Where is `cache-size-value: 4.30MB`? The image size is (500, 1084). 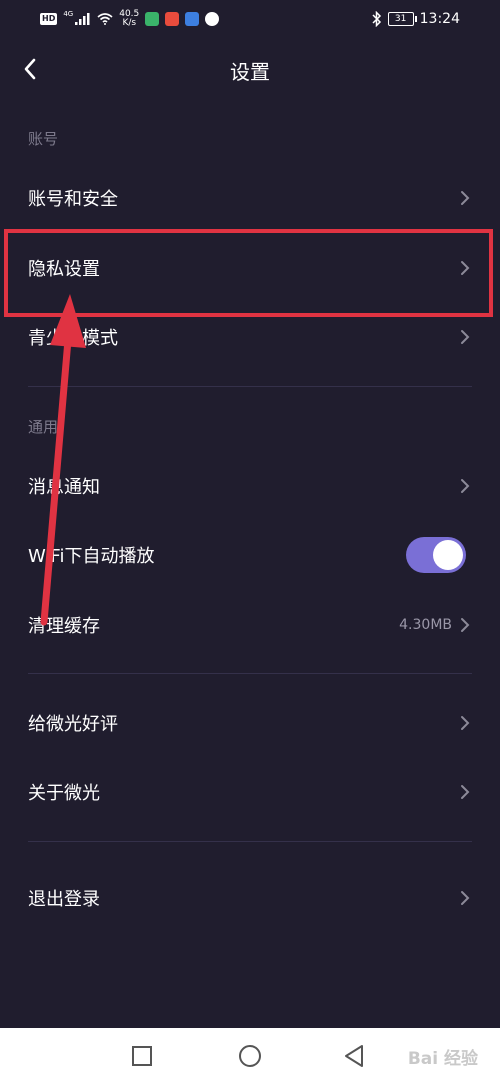
cache-size-value: 4.30MB is located at coordinates (425, 625).